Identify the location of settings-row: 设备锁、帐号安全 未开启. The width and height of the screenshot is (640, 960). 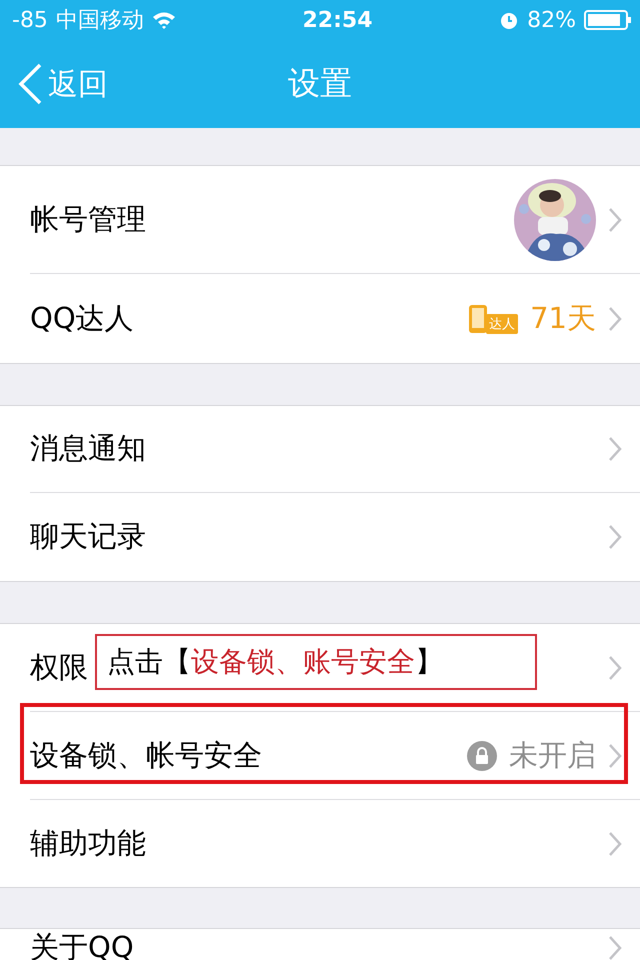
(335, 756).